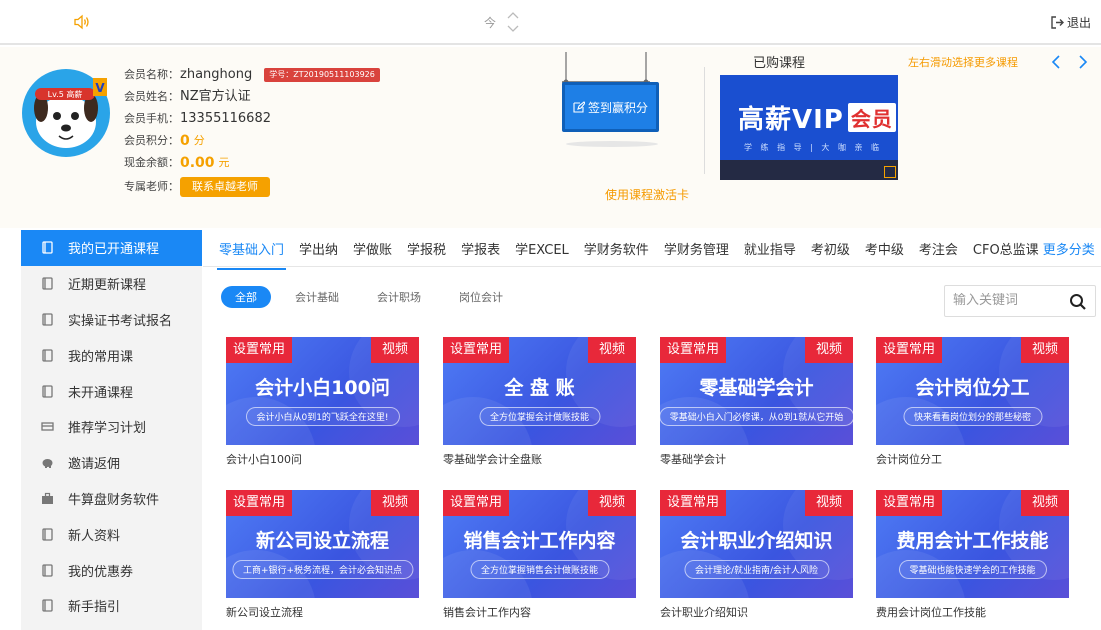  What do you see at coordinates (151, 162) in the screenshot?
I see `balance-label: 现金余额：` at bounding box center [151, 162].